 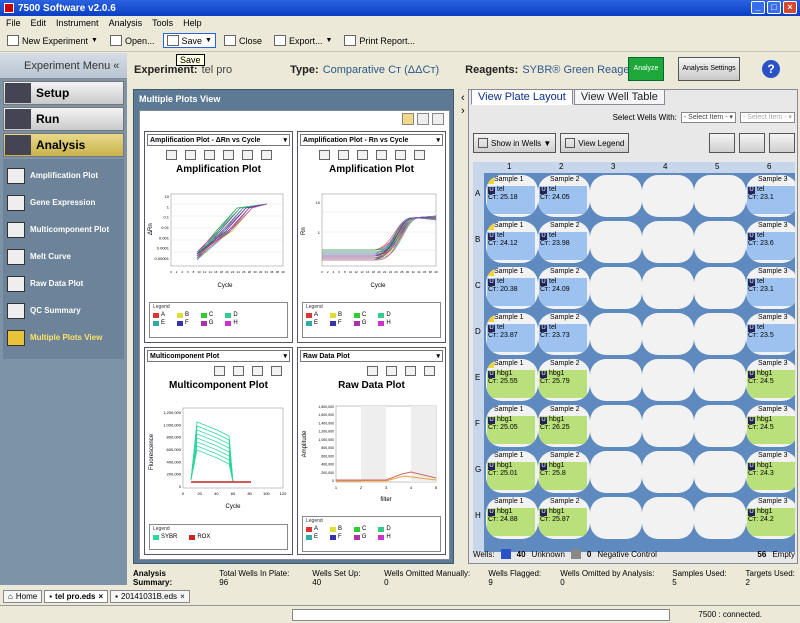 I want to click on plate-fit-icon, so click(x=782, y=143).